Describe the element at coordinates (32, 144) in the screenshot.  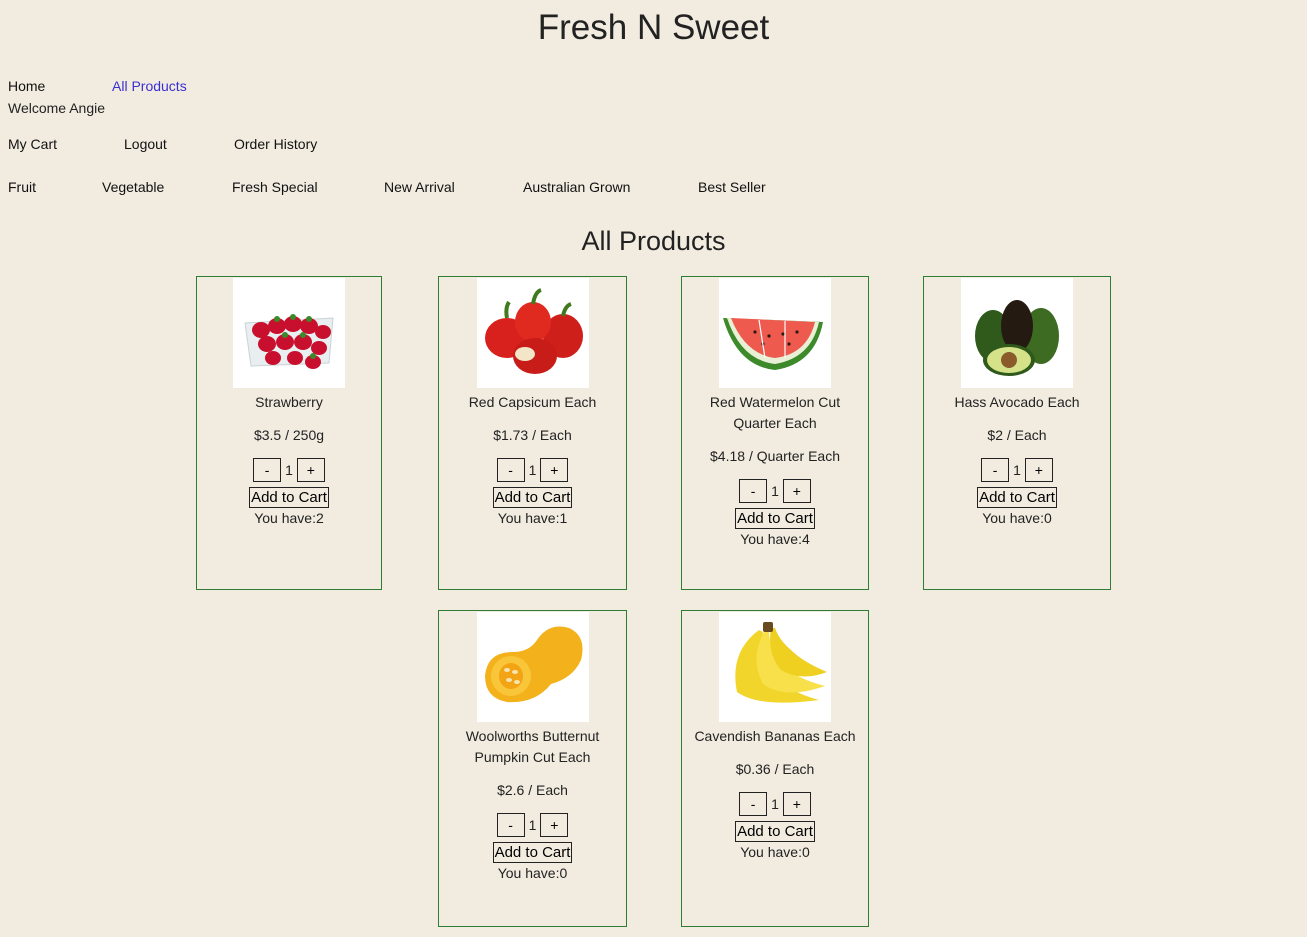
I see `my-cart-link: My Cart` at that location.